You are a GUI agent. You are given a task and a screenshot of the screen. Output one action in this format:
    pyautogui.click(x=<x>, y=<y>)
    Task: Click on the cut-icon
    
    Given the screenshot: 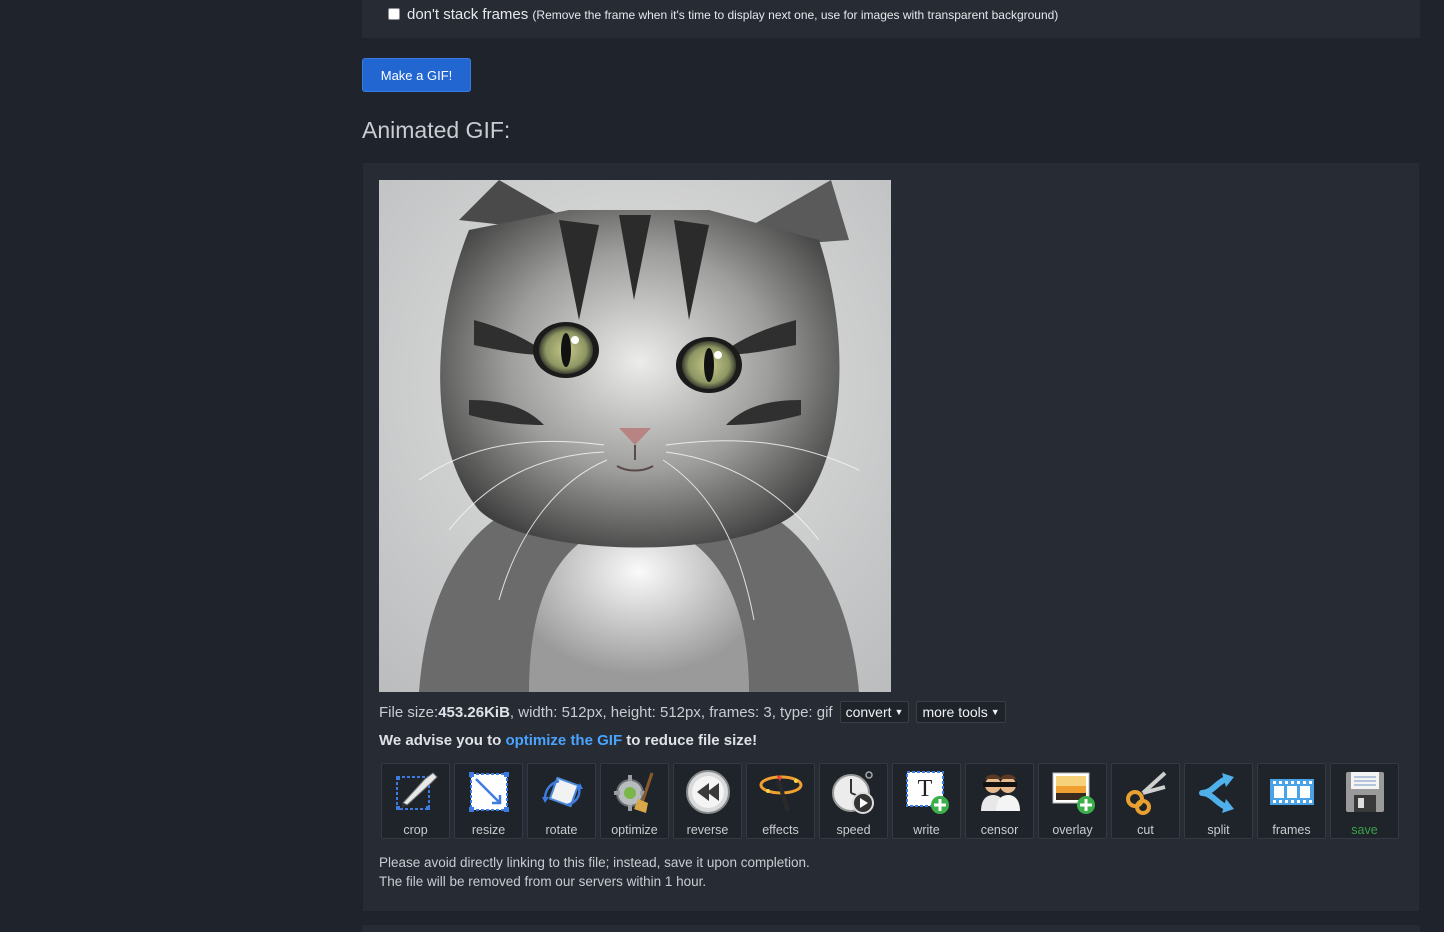 What is the action you would take?
    pyautogui.click(x=1146, y=792)
    